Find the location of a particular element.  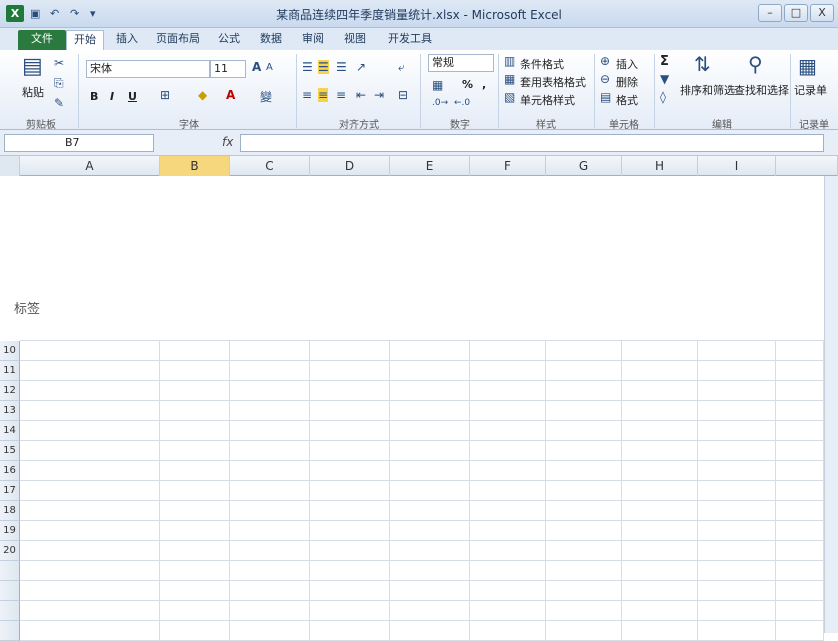

row-header: 20 is located at coordinates (10, 551).